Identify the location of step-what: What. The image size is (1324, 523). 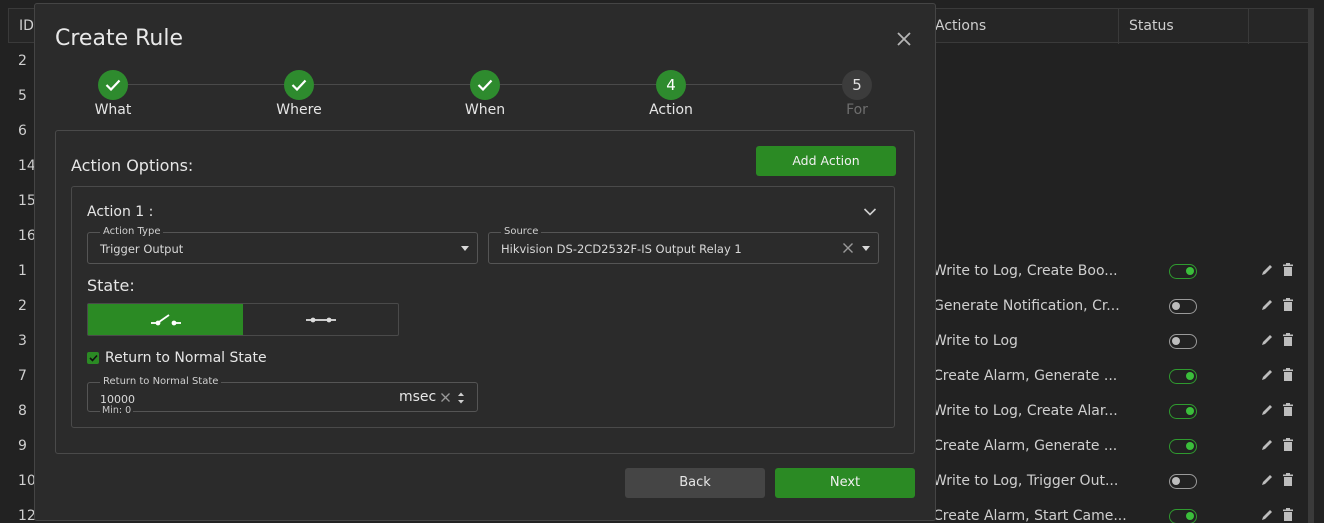
(113, 94).